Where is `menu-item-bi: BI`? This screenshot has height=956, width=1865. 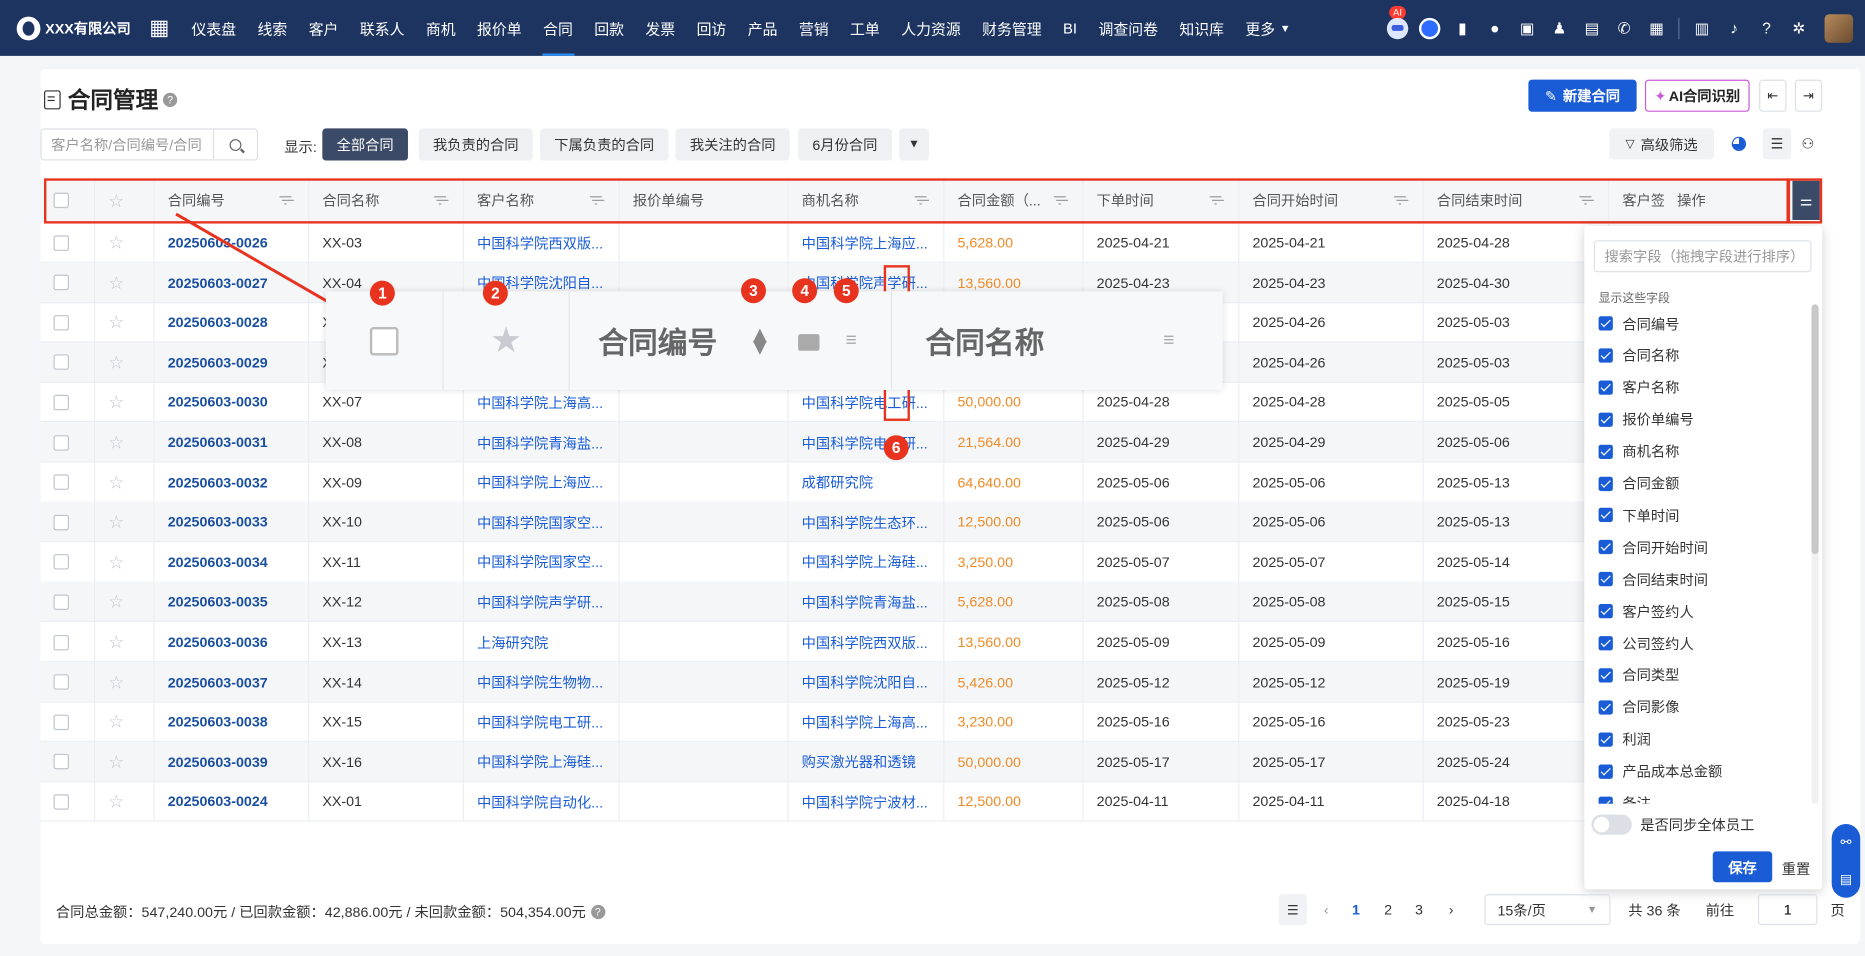
menu-item-bi: BI is located at coordinates (1069, 28).